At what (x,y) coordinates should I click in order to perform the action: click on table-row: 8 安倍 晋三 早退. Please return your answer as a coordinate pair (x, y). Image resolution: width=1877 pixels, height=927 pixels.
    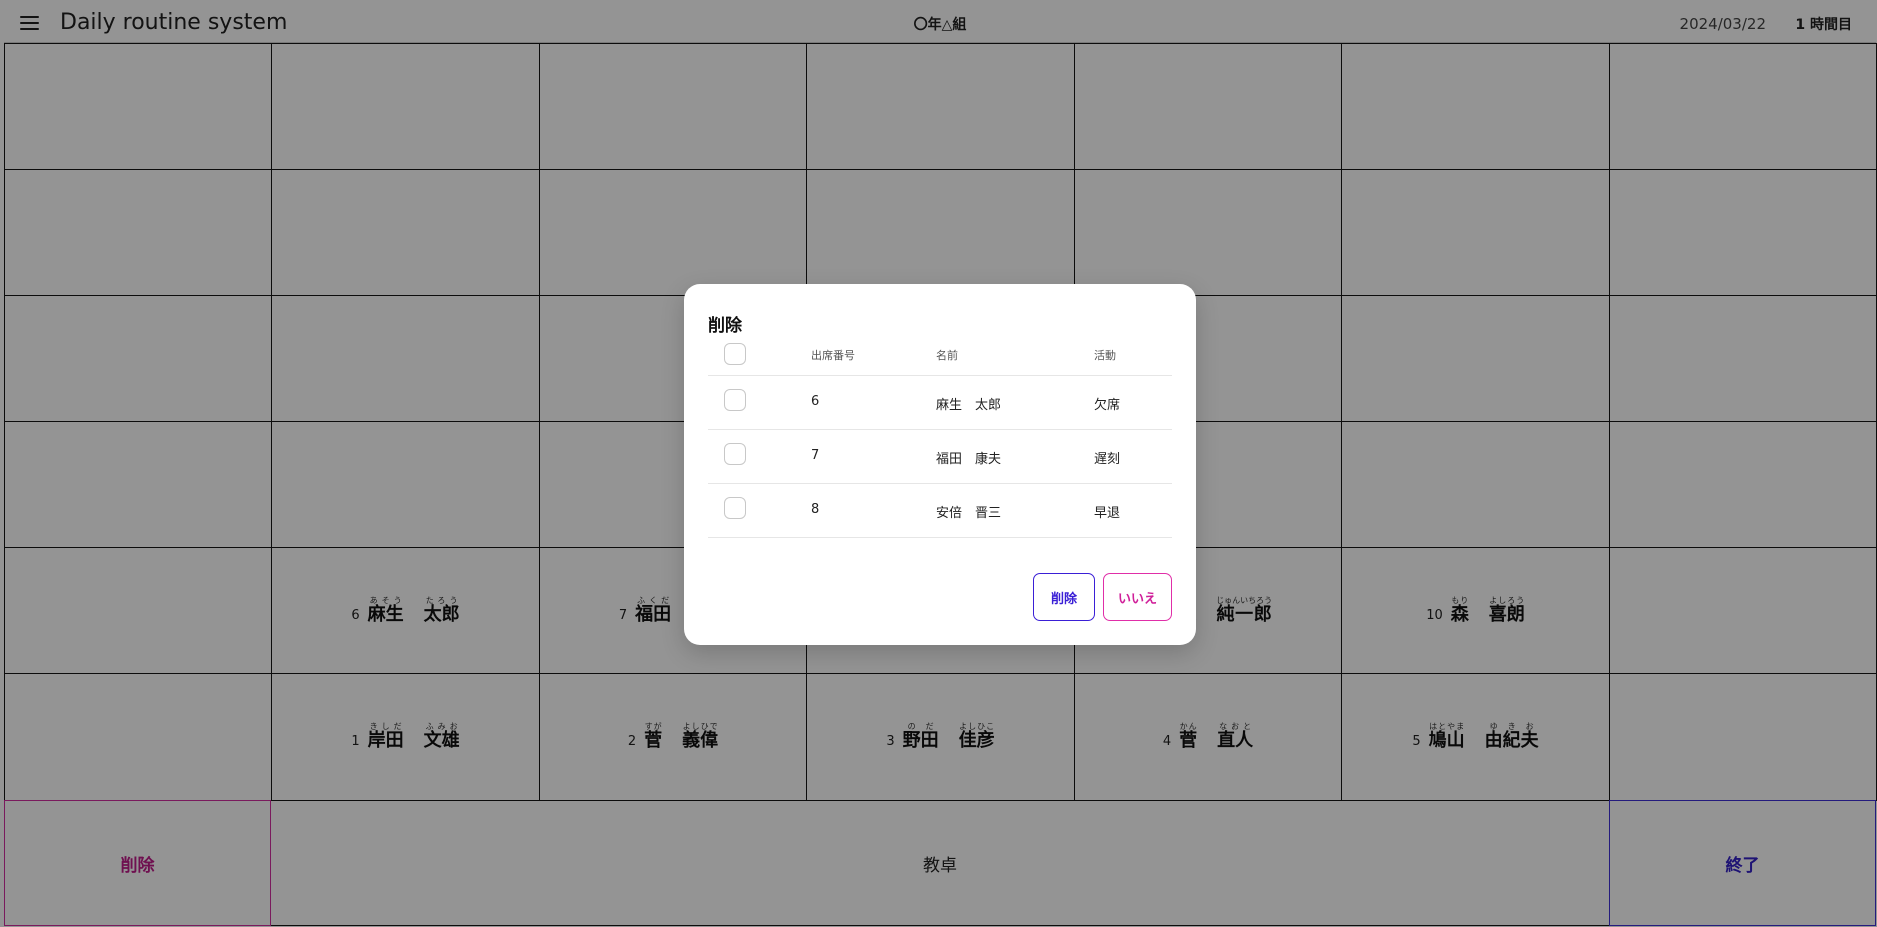
    Looking at the image, I should click on (940, 511).